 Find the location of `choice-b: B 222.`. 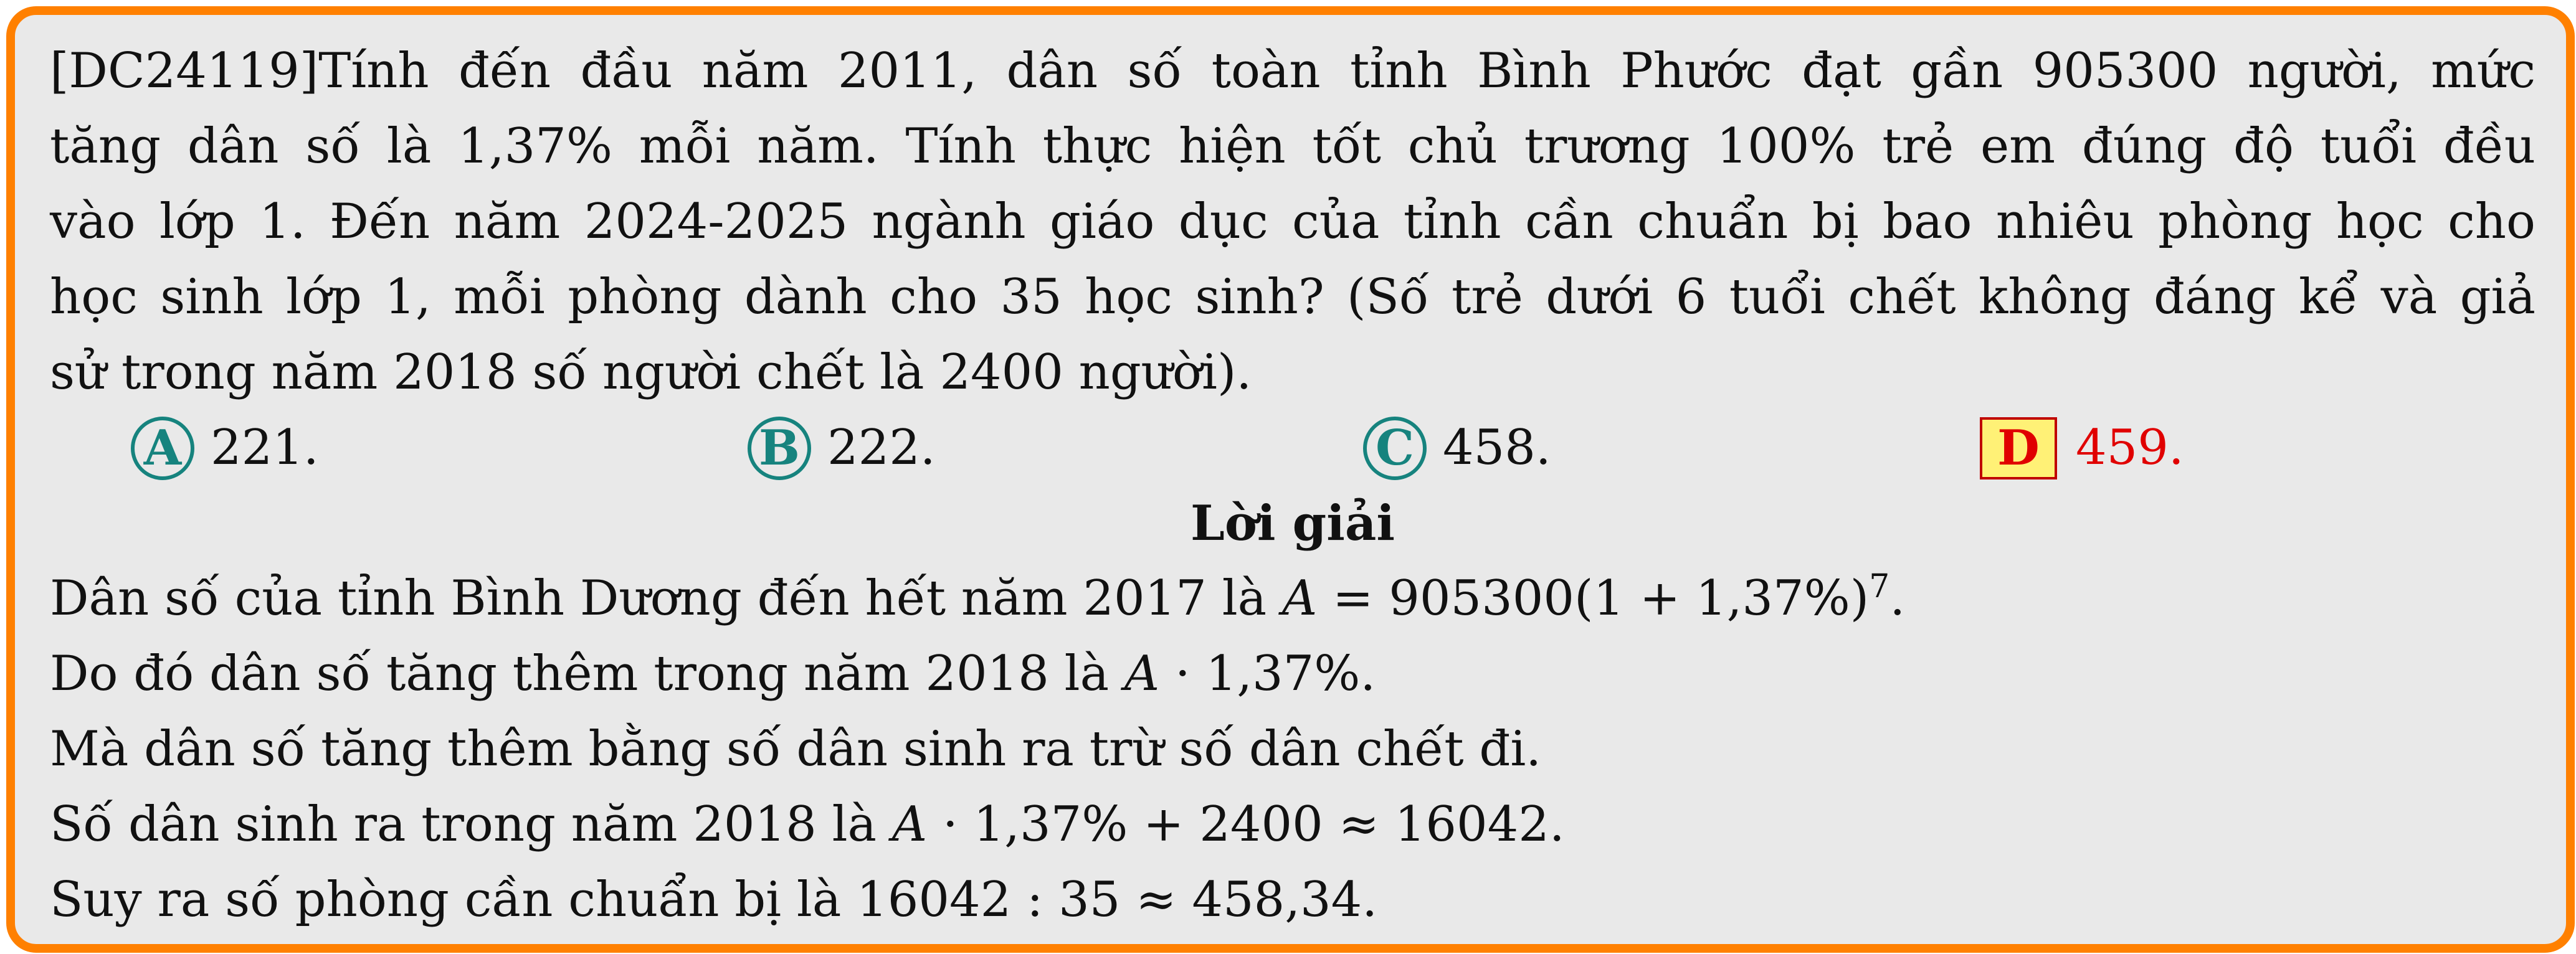

choice-b: B 222. is located at coordinates (842, 448).